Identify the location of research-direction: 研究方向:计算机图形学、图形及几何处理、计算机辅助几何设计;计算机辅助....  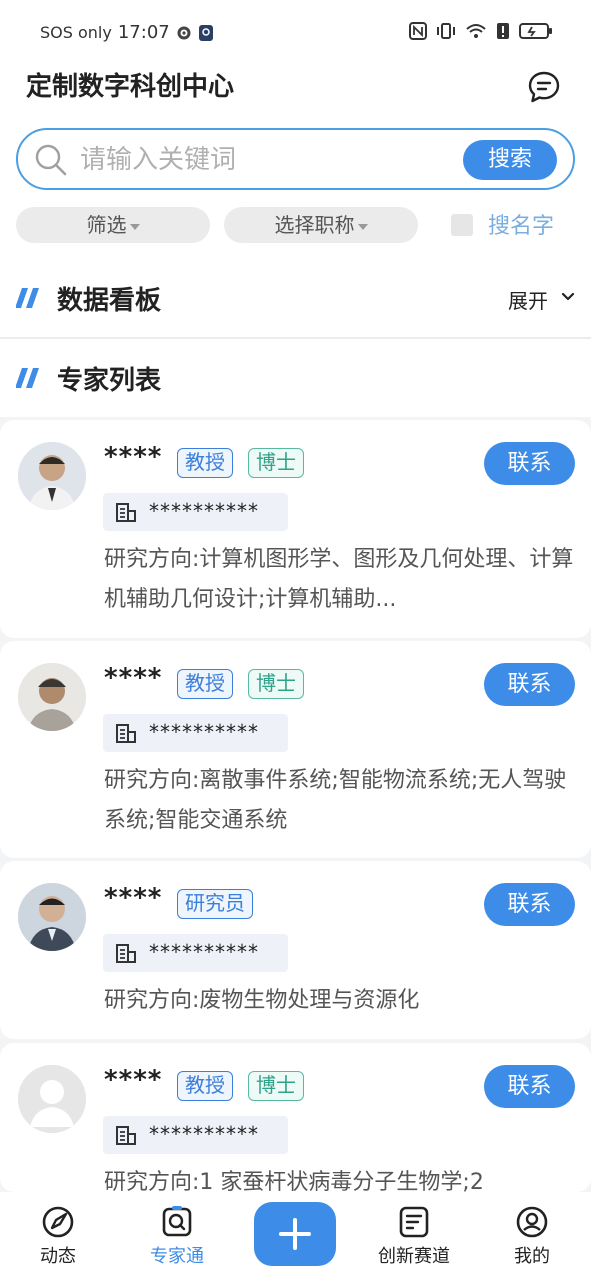
(339, 579).